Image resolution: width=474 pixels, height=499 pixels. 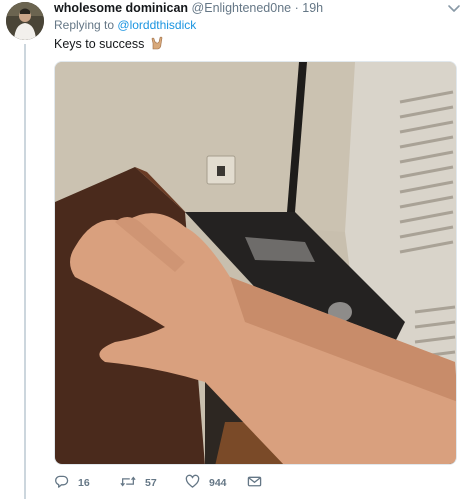 What do you see at coordinates (25, 271) in the screenshot?
I see `thread-line` at bounding box center [25, 271].